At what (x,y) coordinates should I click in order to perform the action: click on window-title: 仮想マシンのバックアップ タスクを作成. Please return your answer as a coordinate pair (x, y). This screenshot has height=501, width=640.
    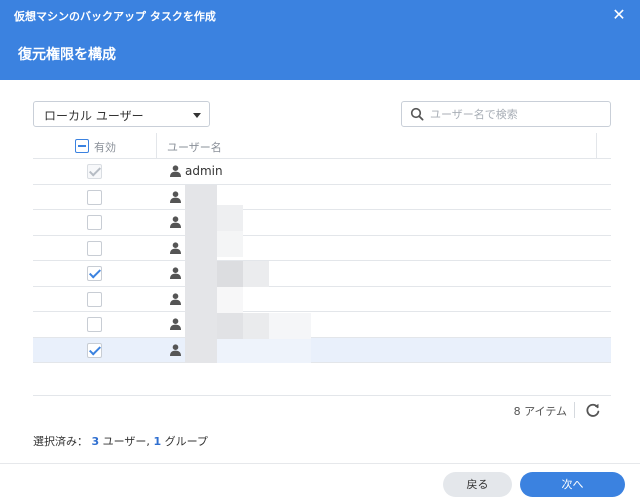
    Looking at the image, I should click on (115, 16).